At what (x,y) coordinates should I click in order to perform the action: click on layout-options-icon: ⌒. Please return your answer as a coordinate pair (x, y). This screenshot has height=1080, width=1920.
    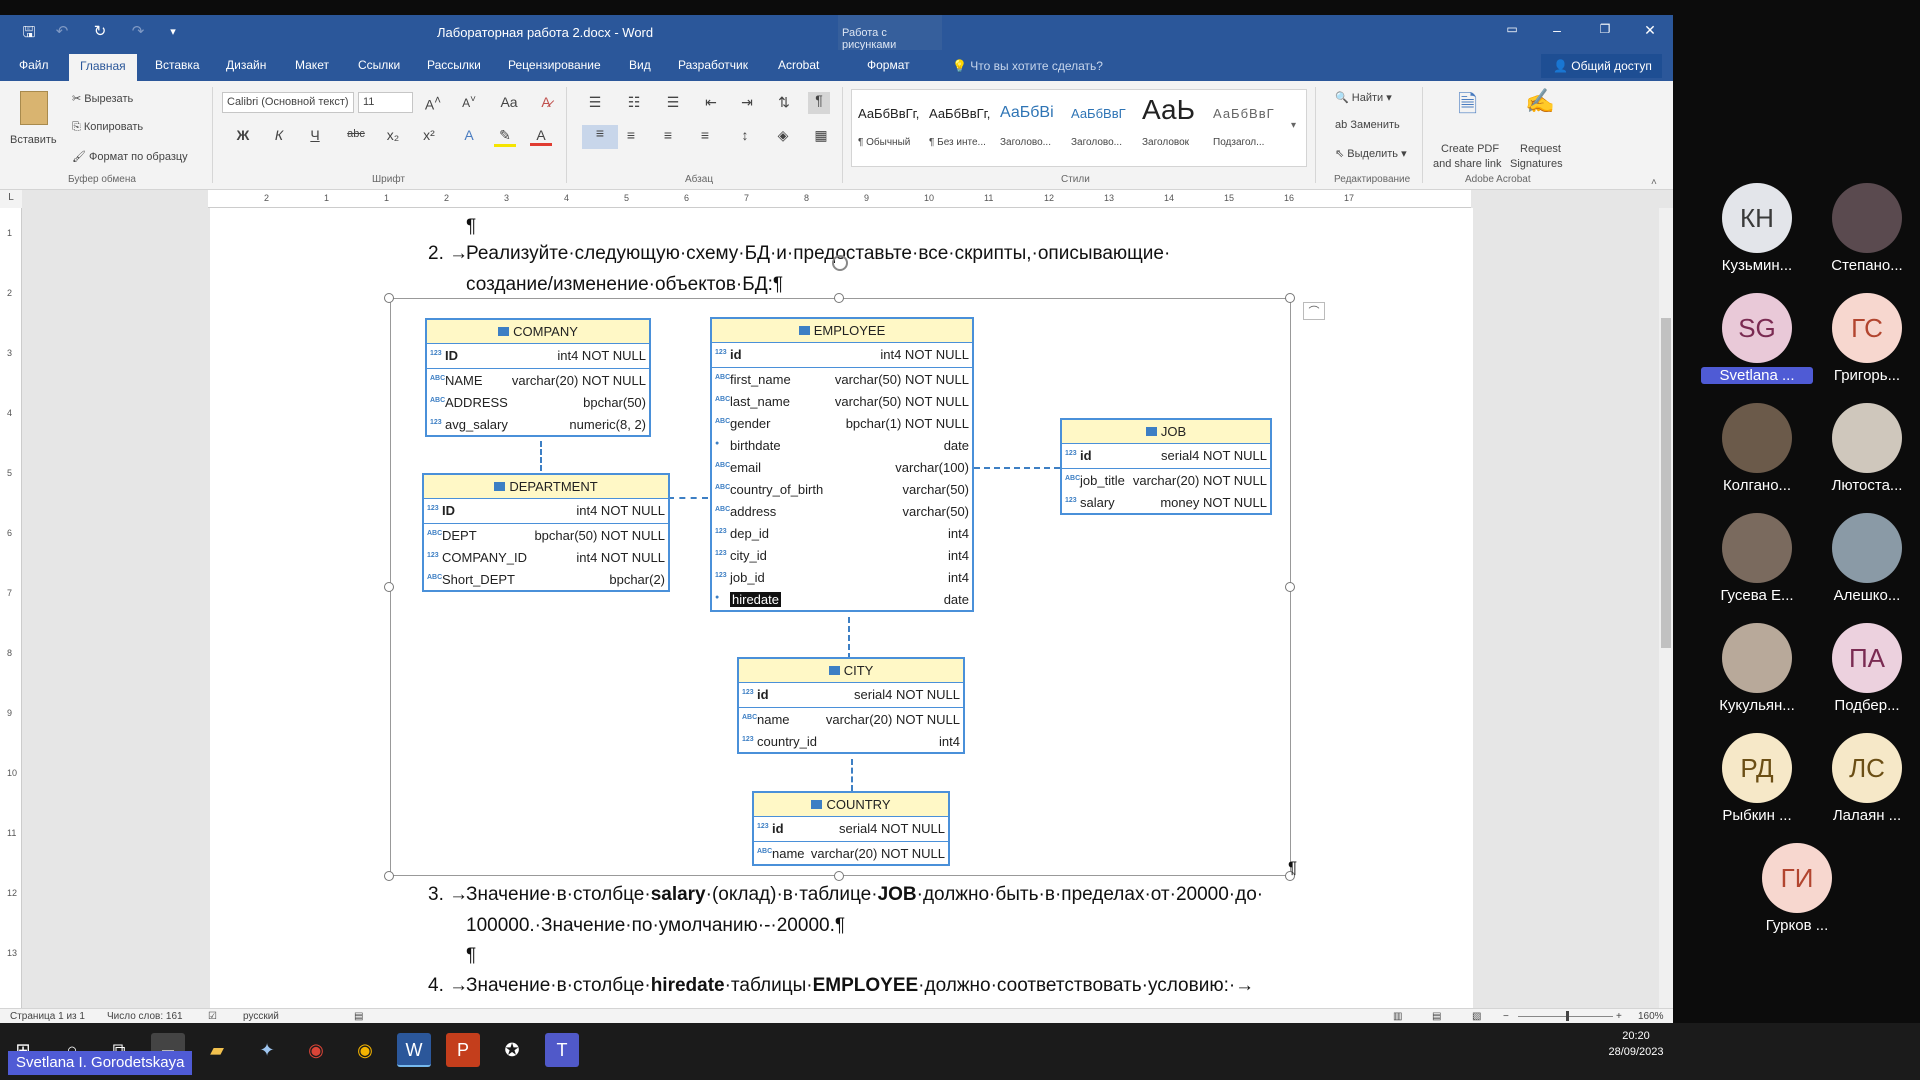
    Looking at the image, I should click on (1314, 311).